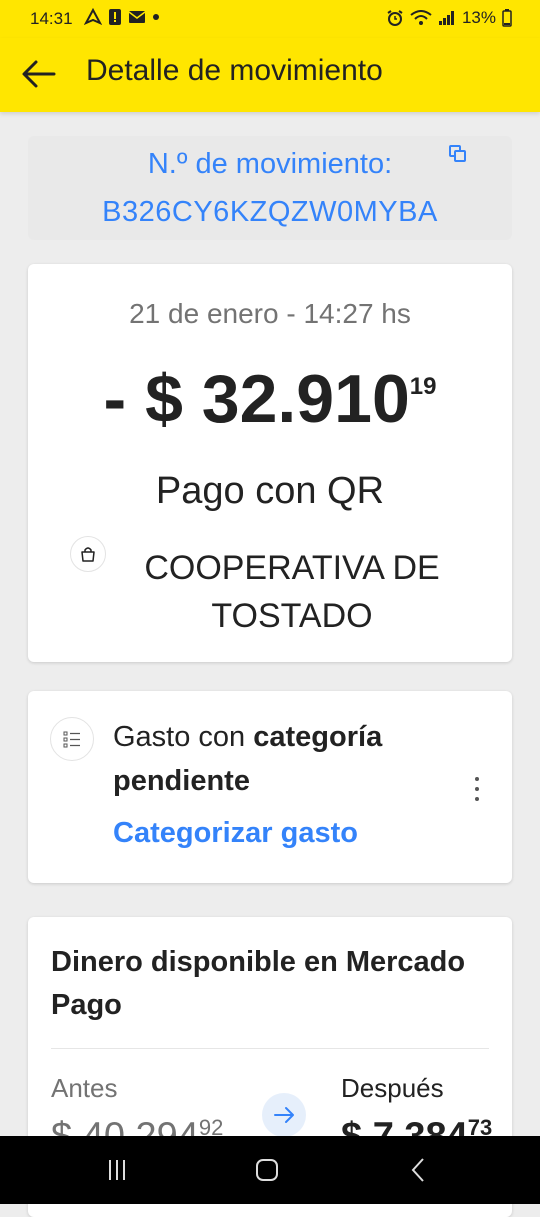  I want to click on status-right-icons: 13%, so click(449, 18).